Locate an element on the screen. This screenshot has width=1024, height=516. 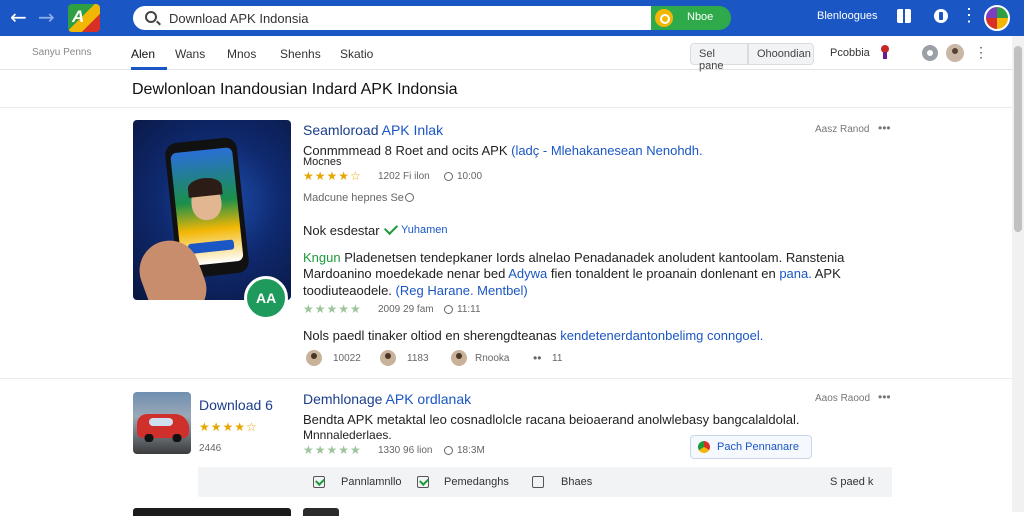
timestamp: 11:11 is located at coordinates (469, 309).